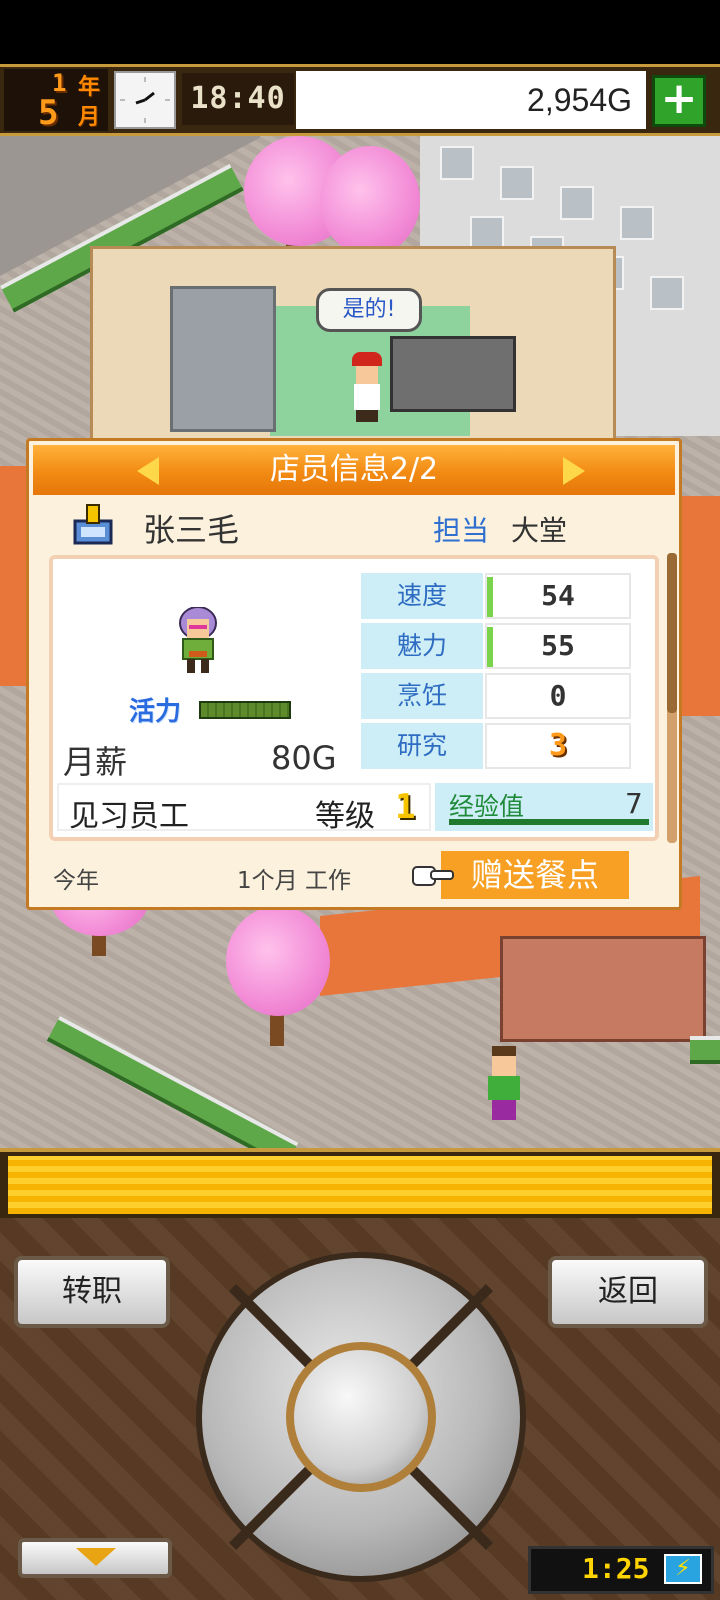 The width and height of the screenshot is (720, 1600). Describe the element at coordinates (535, 875) in the screenshot. I see `give-meal-button: 赠送餐点` at that location.